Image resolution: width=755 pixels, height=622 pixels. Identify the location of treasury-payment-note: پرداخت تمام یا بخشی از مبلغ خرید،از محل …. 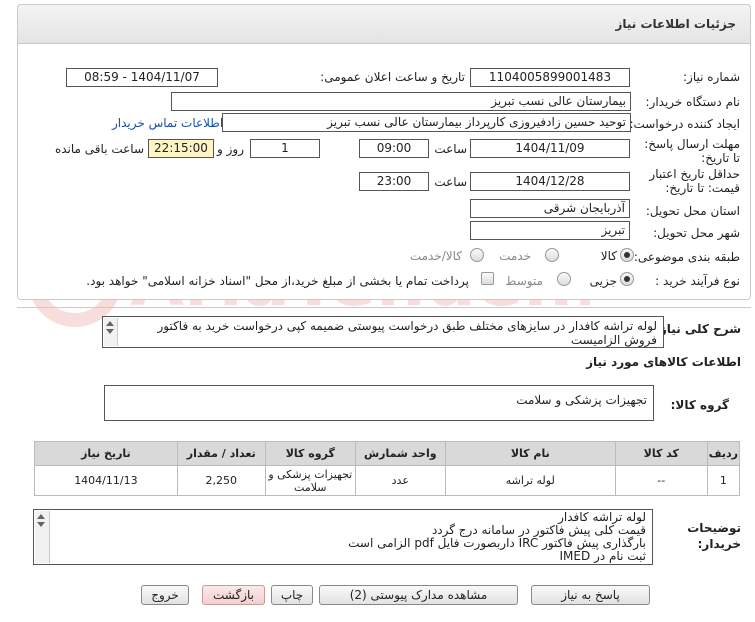
(277, 281).